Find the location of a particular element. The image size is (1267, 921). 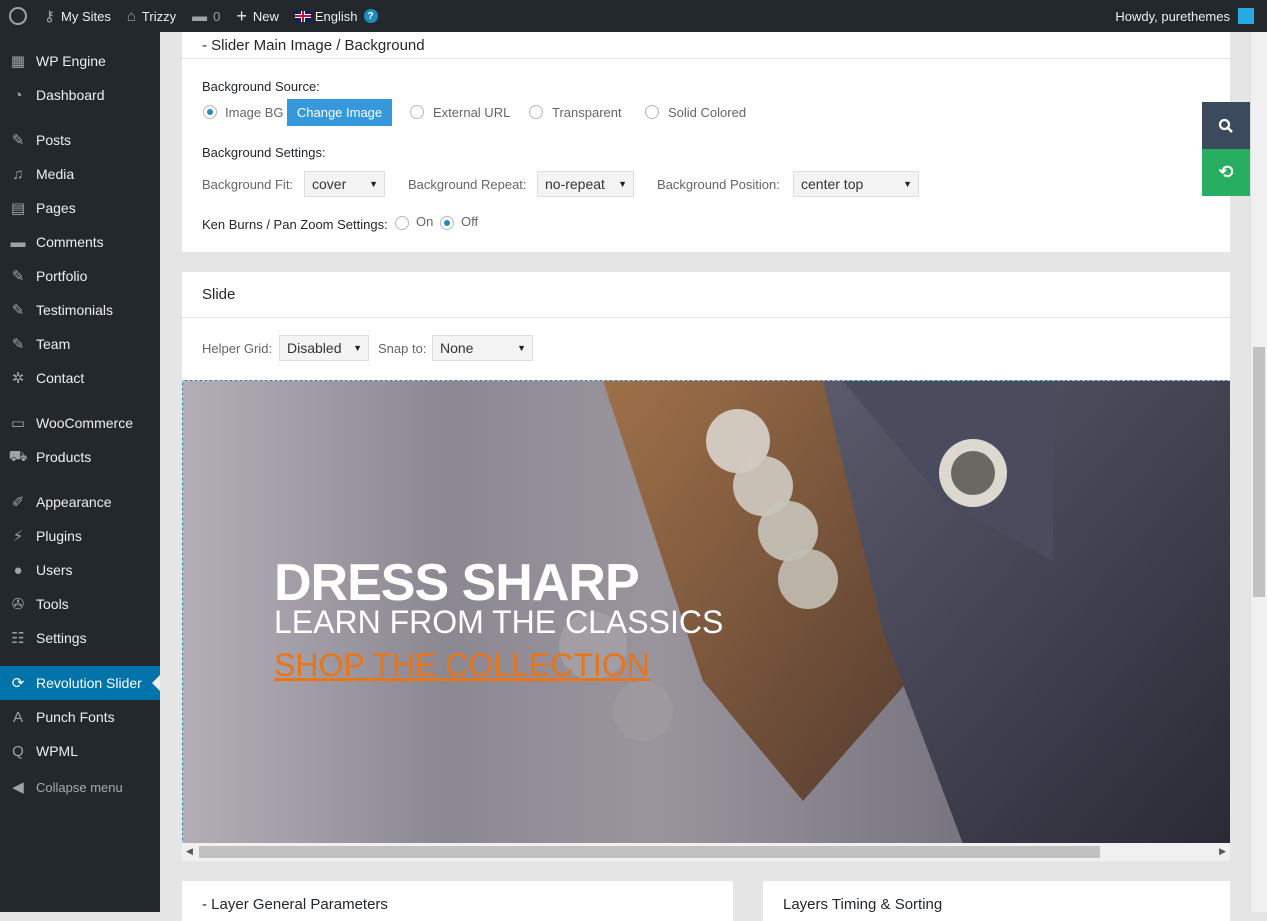

site-name-link: ⌂ Trizzy is located at coordinates (151, 16).